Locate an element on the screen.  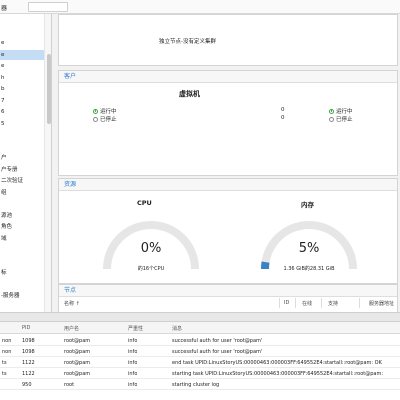
ct-stopped-label: 已停止 is located at coordinates (344, 120).